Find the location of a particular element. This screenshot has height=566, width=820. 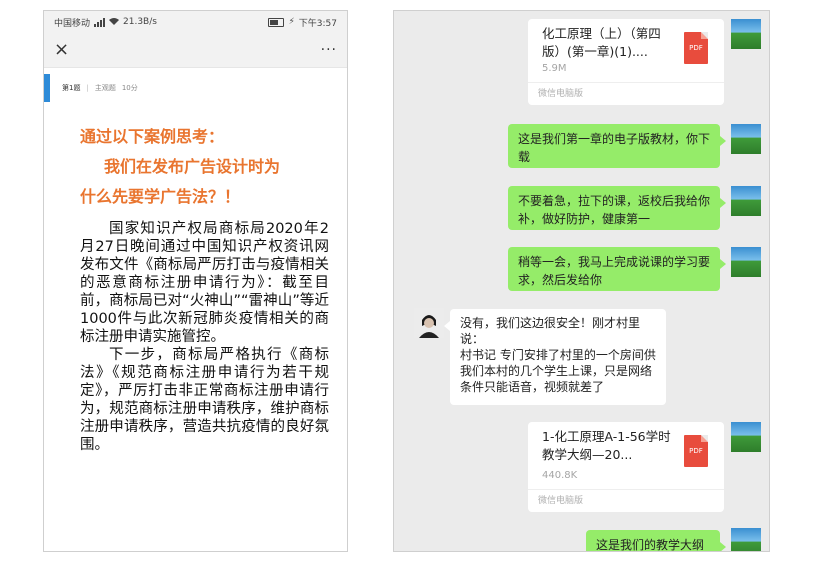

close-icon: × is located at coordinates (61, 50).